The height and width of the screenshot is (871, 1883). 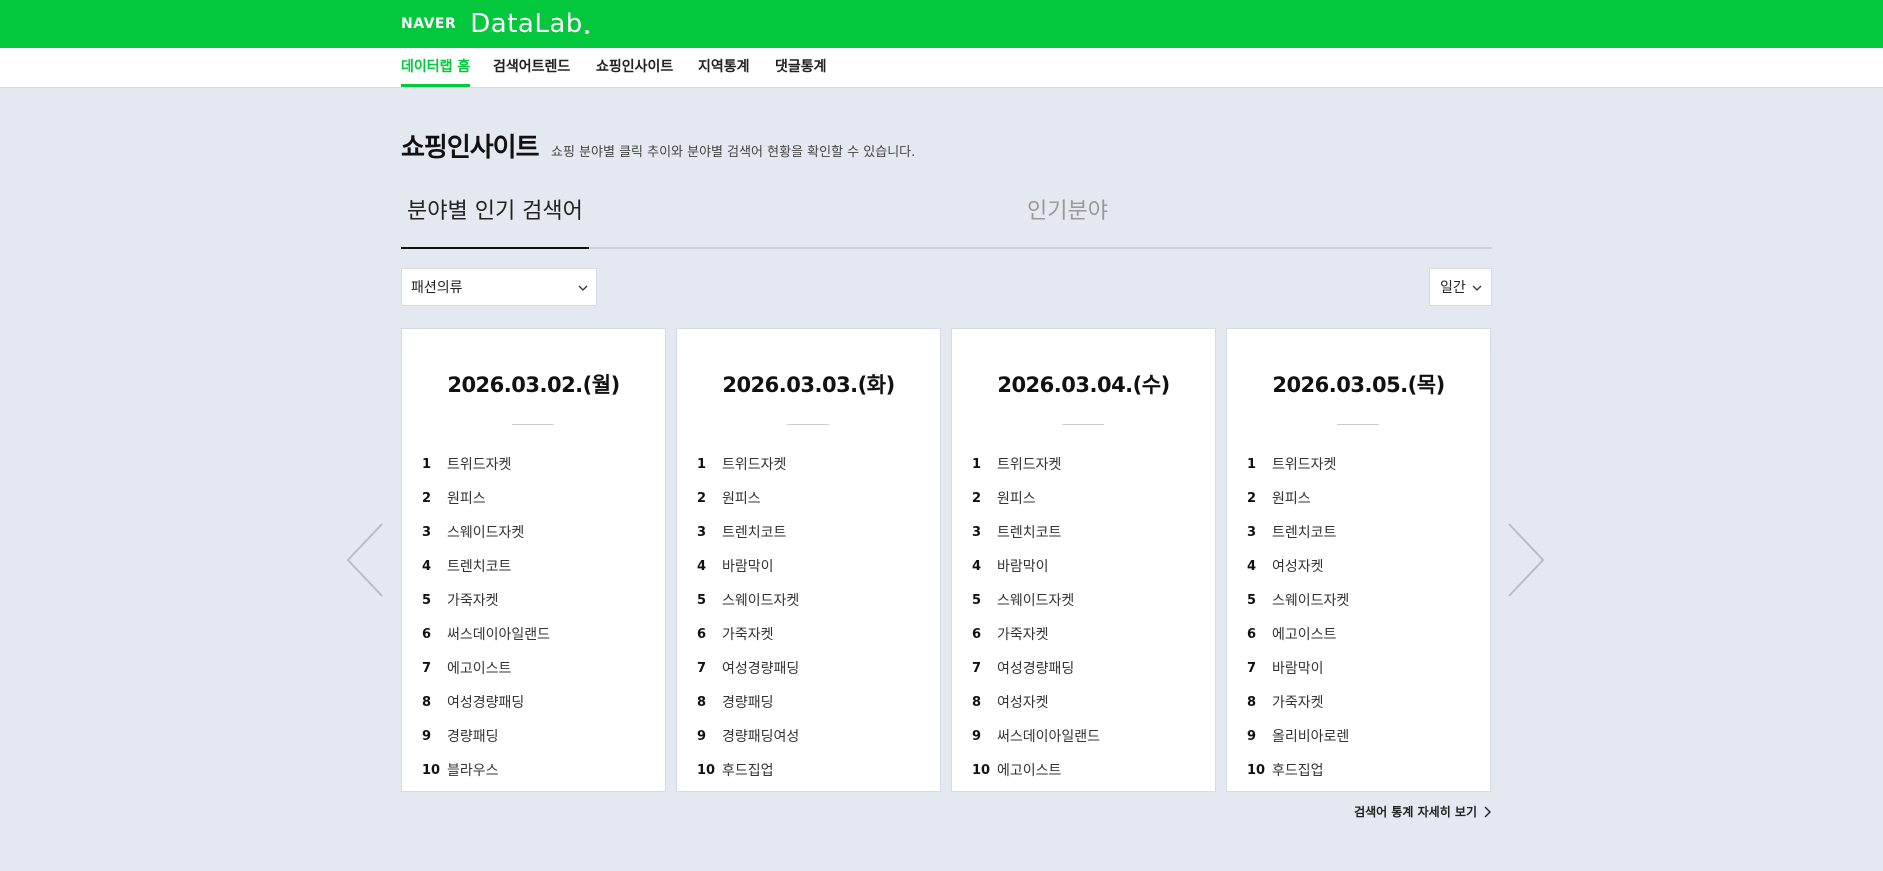 I want to click on list-item: 7 에고이스트, so click(x=486, y=668).